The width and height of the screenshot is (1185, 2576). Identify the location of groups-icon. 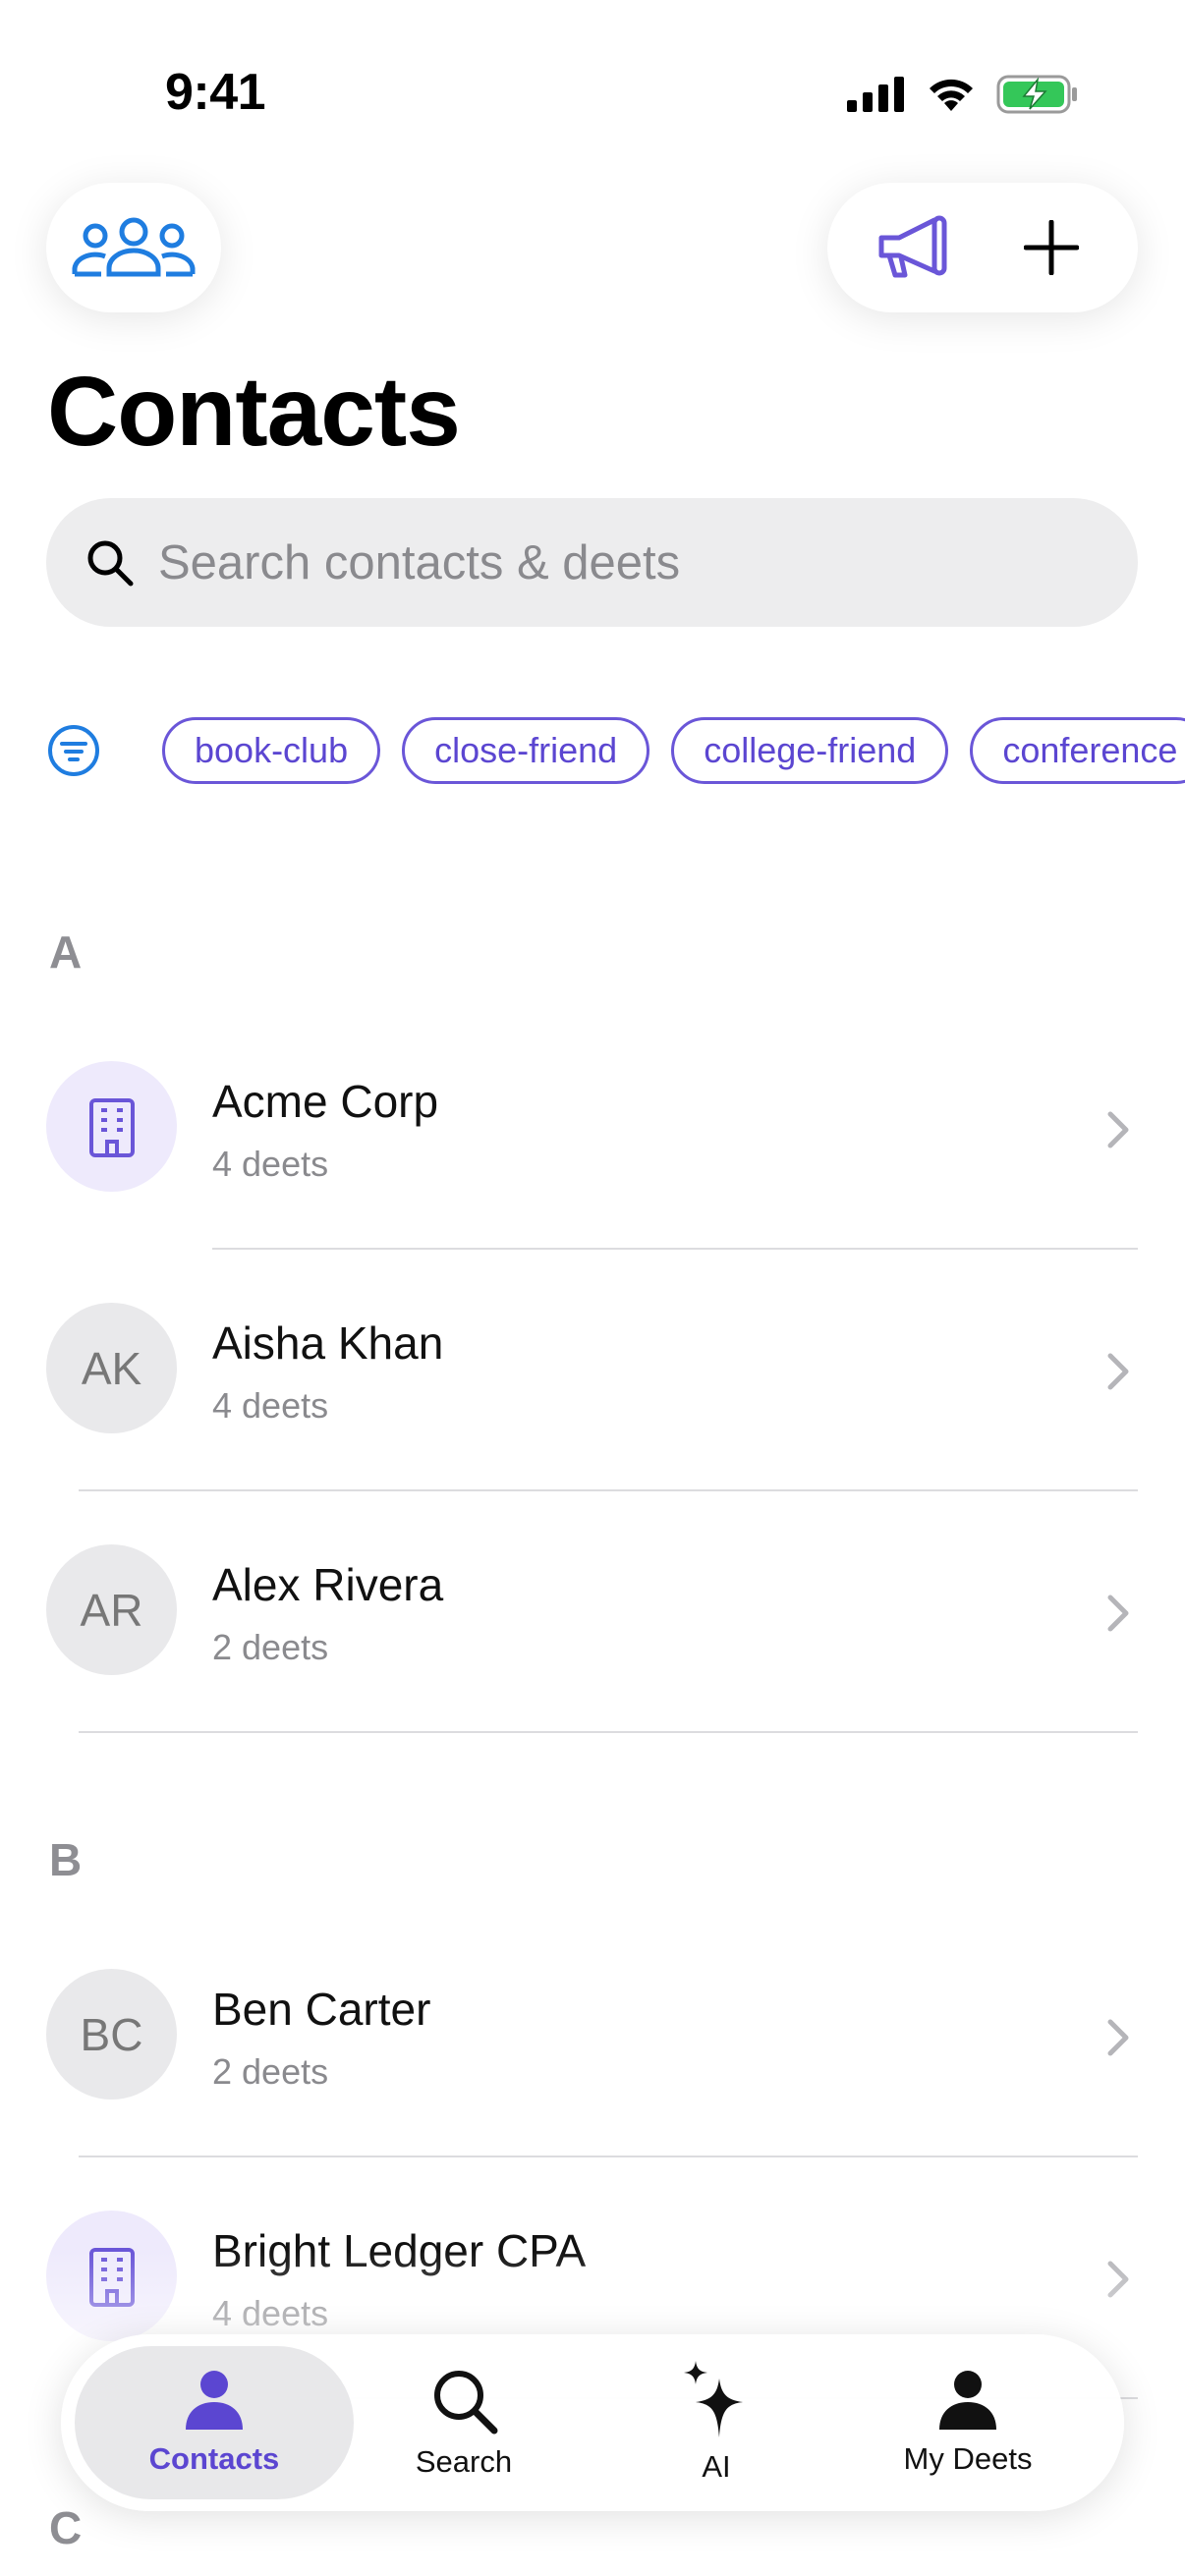
(134, 247).